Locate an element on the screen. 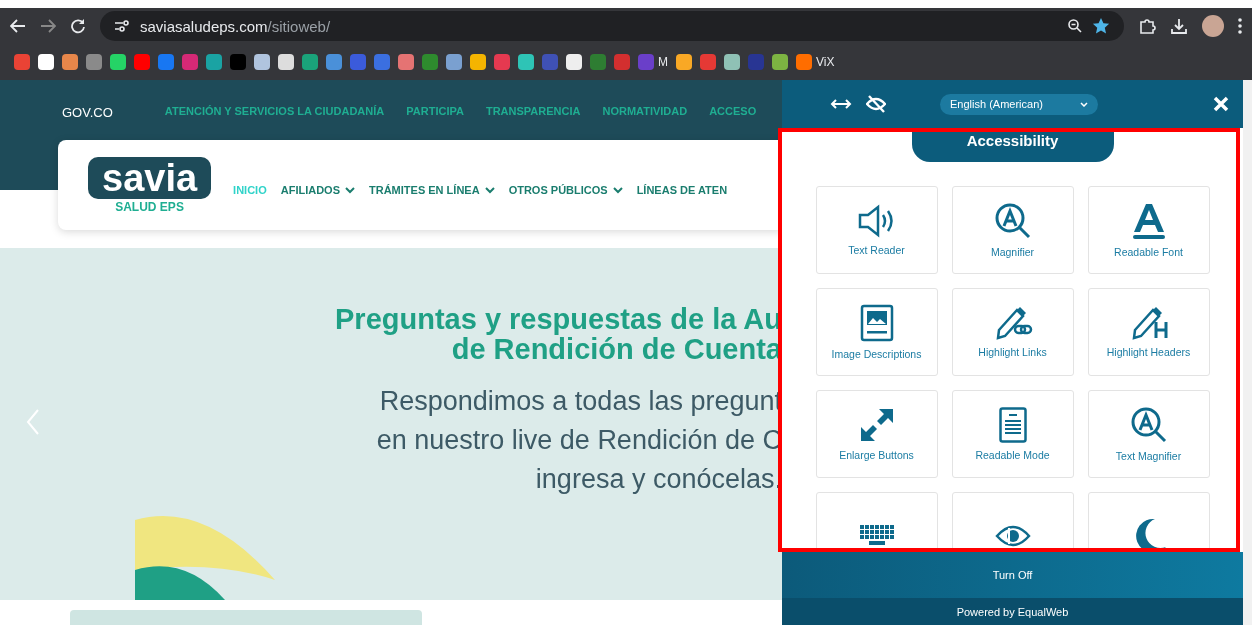  puzzle-icon is located at coordinates (1147, 26).